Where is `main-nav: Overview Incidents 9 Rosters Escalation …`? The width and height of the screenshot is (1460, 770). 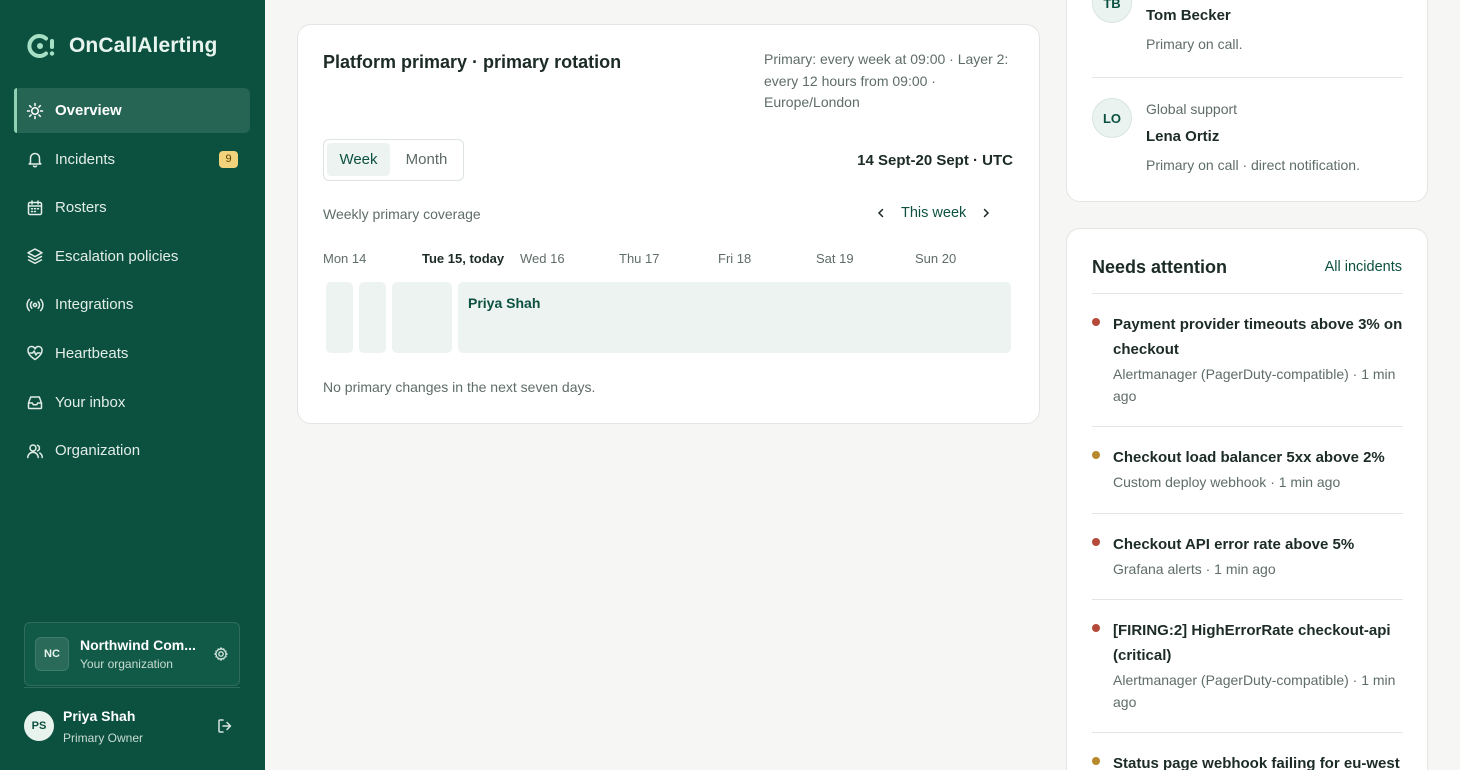
main-nav: Overview Incidents 9 Rosters Escalation … is located at coordinates (132, 282).